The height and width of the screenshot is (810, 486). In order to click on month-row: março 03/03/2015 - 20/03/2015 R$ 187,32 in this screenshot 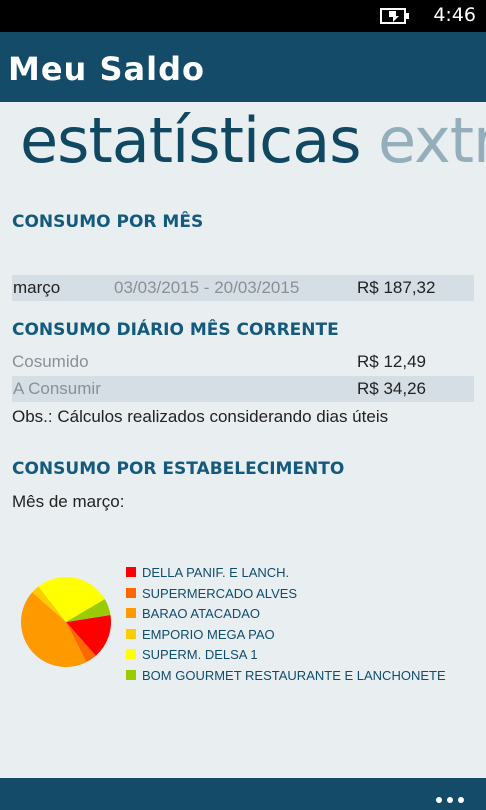, I will do `click(243, 288)`.